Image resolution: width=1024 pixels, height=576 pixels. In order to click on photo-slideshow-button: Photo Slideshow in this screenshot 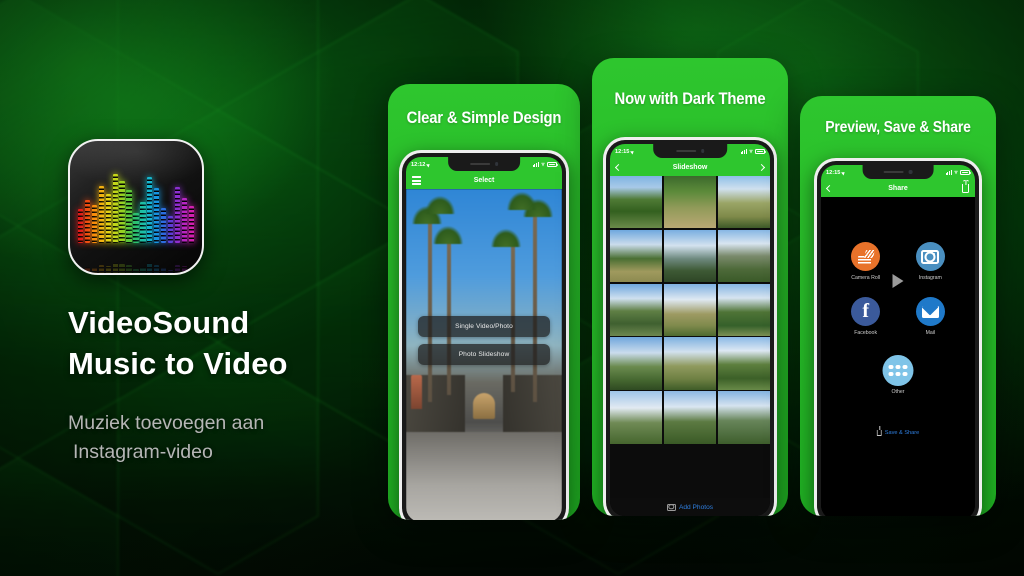, I will do `click(484, 354)`.